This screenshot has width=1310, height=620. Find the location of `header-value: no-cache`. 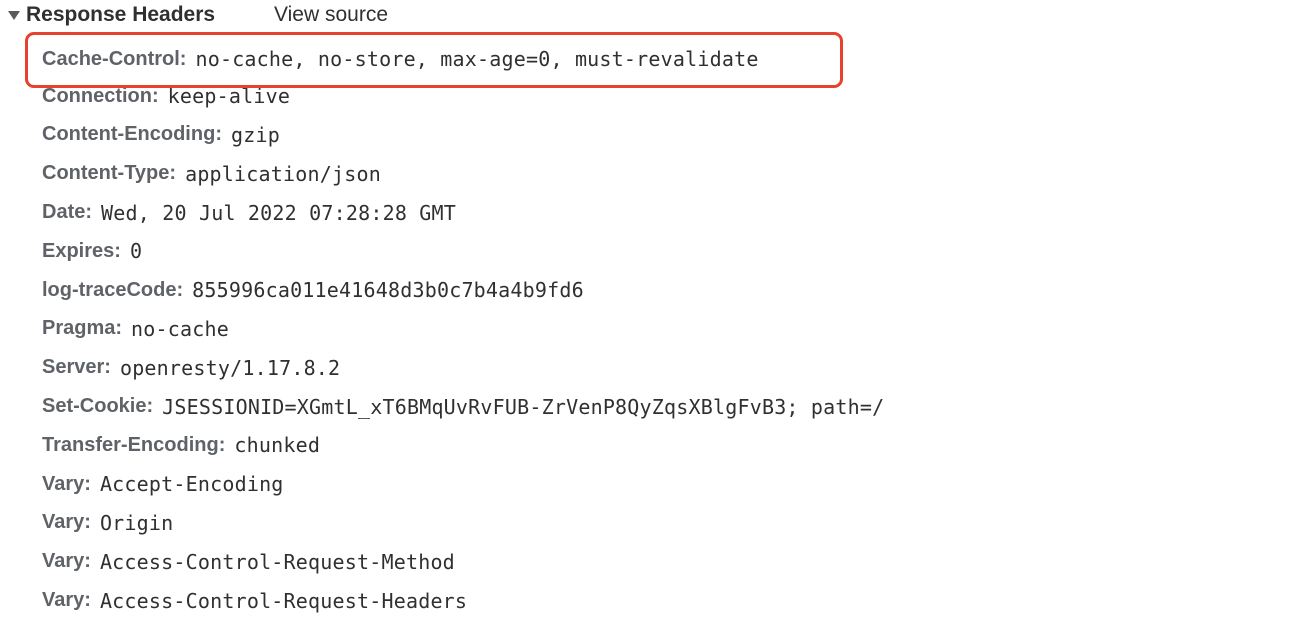

header-value: no-cache is located at coordinates (180, 328).